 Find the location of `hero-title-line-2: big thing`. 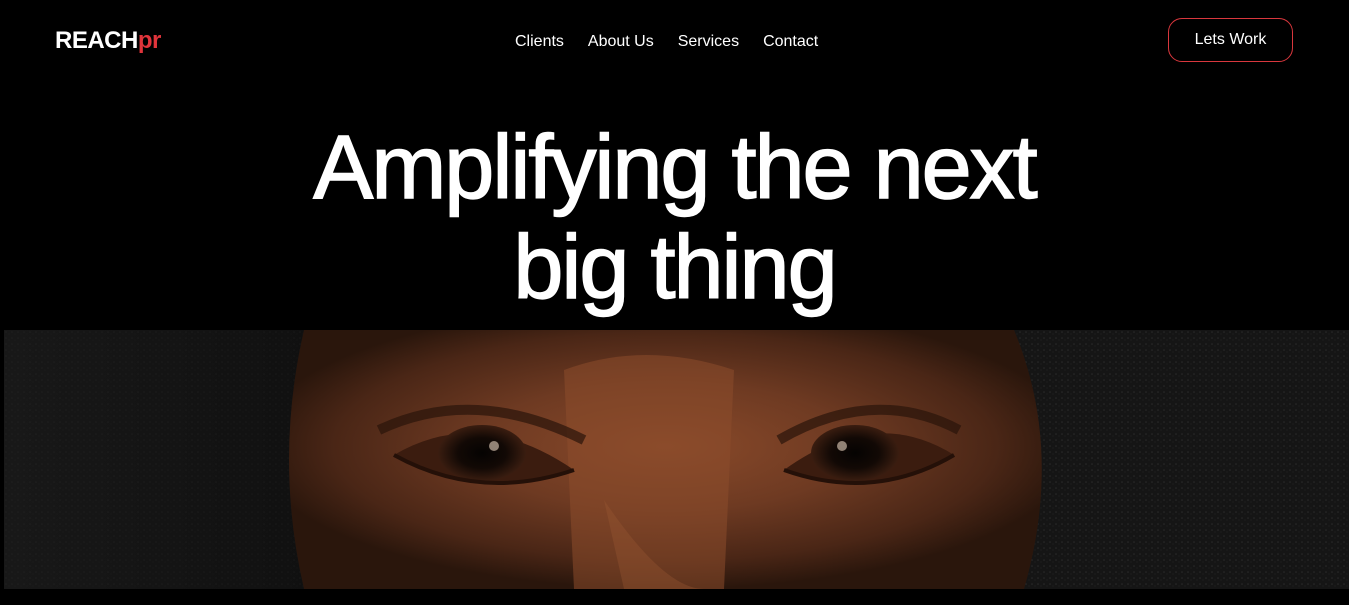

hero-title-line-2: big thing is located at coordinates (676, 268).